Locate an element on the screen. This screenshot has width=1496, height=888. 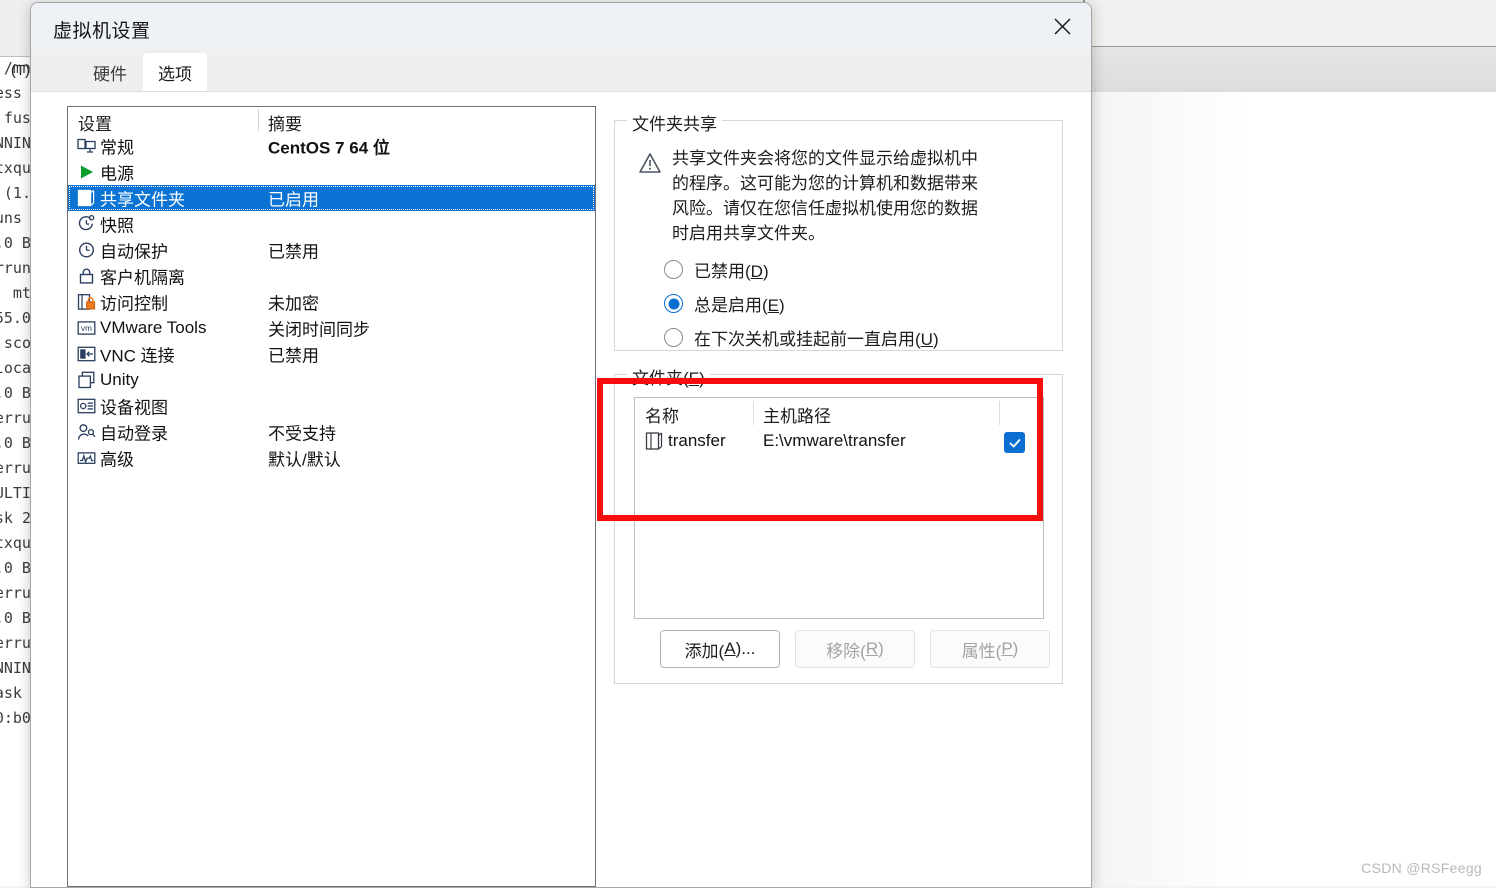
settings-list-item-10: Unity is located at coordinates (331, 380).